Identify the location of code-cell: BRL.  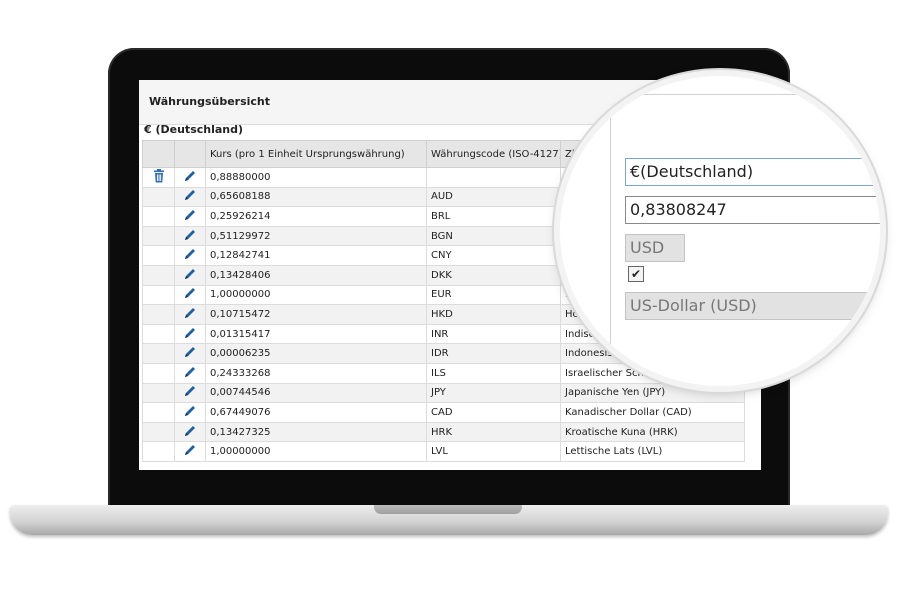
(493, 216).